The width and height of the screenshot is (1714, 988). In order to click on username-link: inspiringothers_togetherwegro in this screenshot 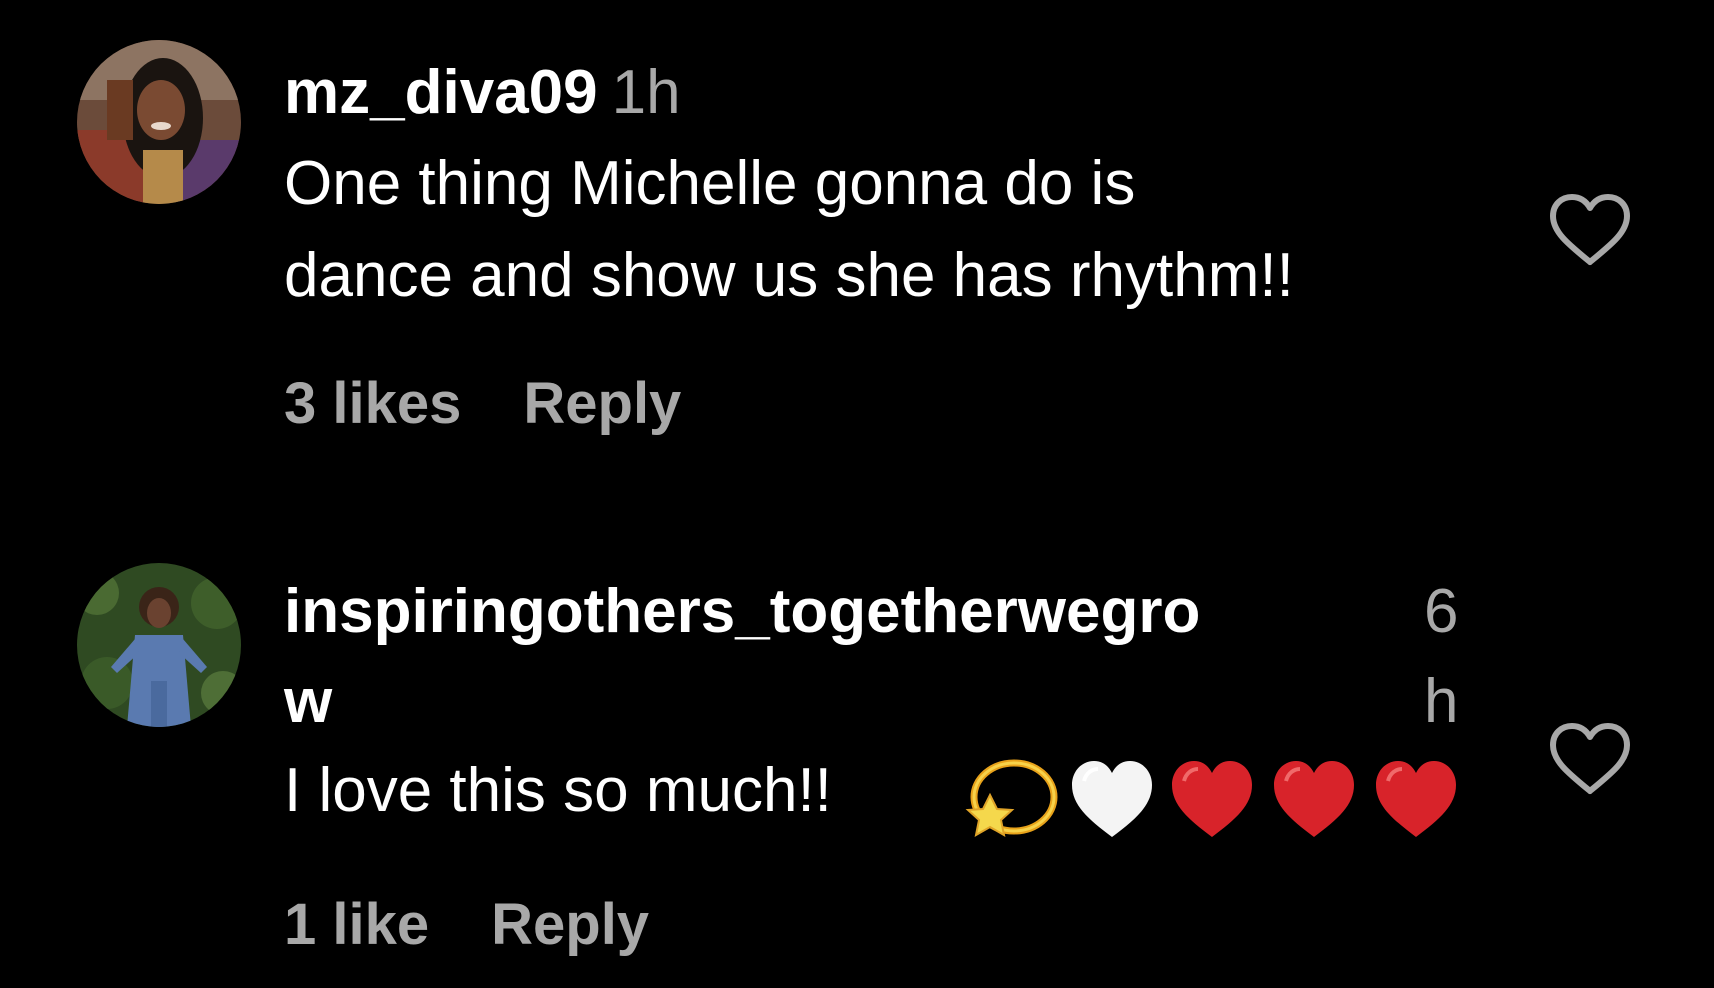, I will do `click(742, 612)`.